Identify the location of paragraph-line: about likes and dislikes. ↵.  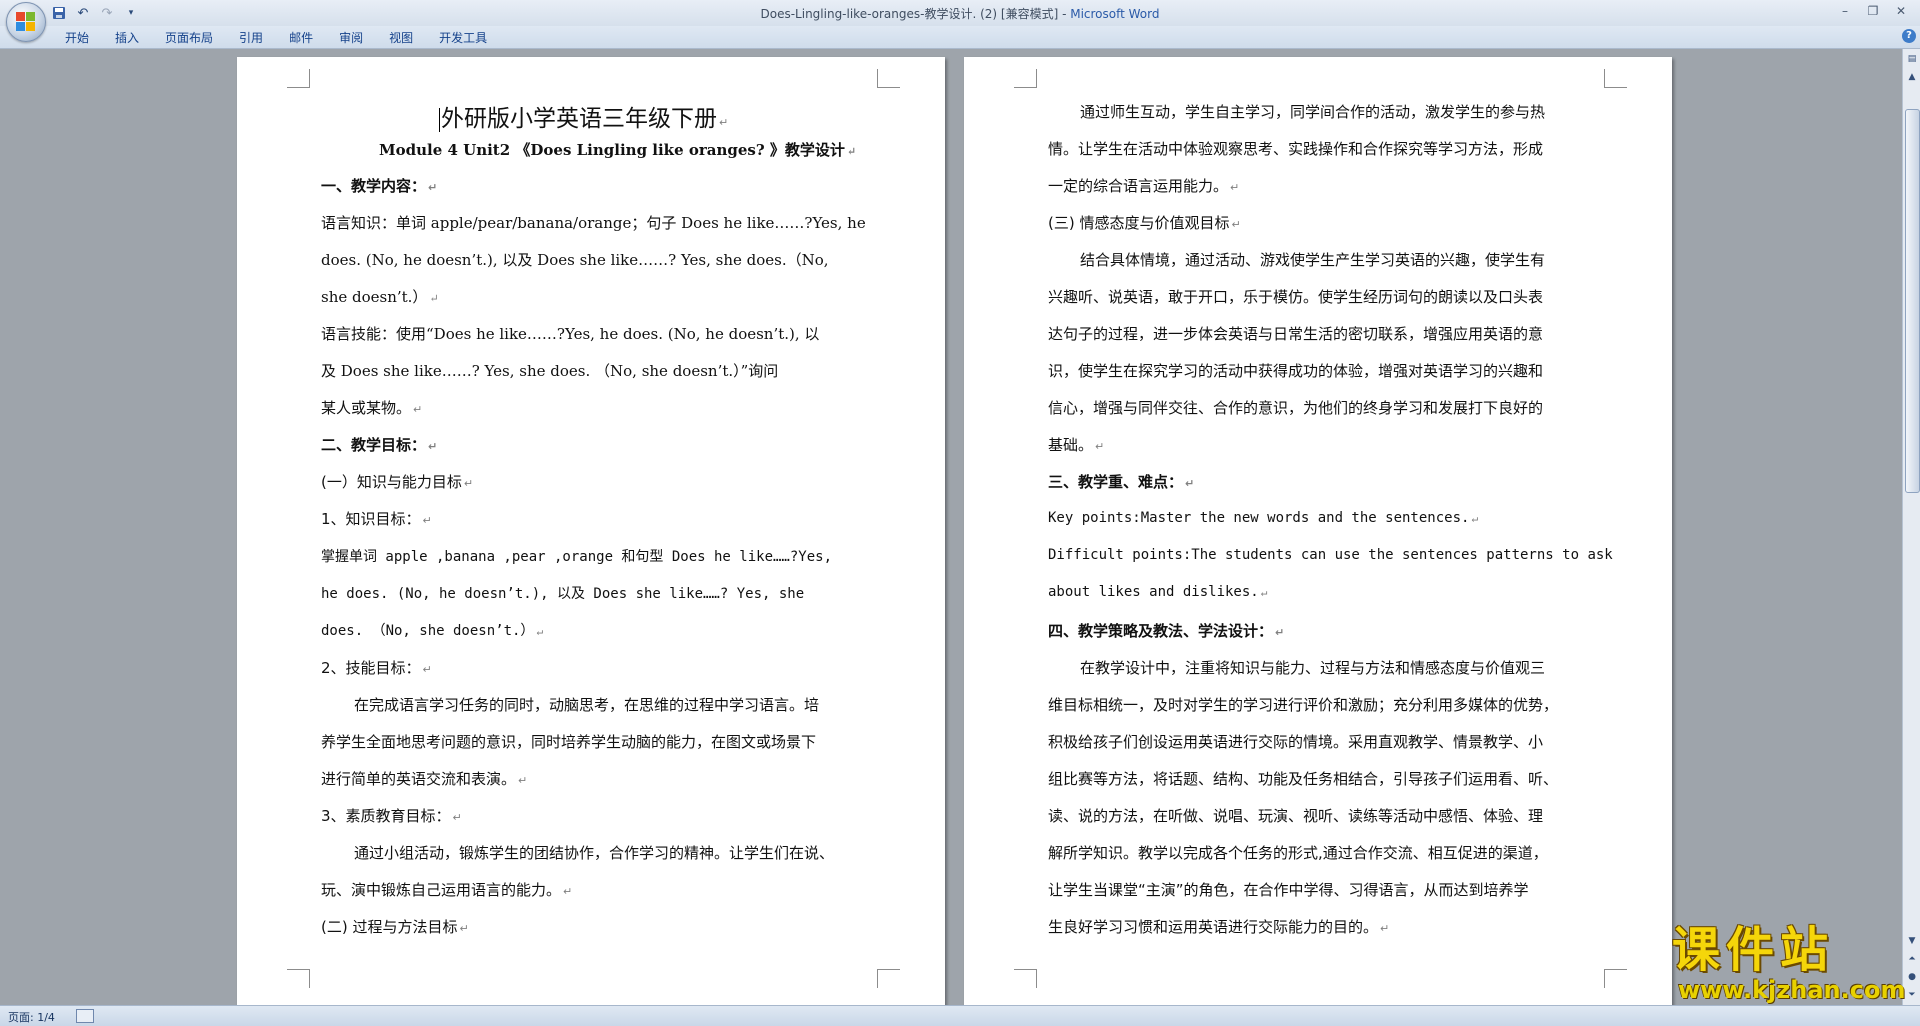
(1158, 592).